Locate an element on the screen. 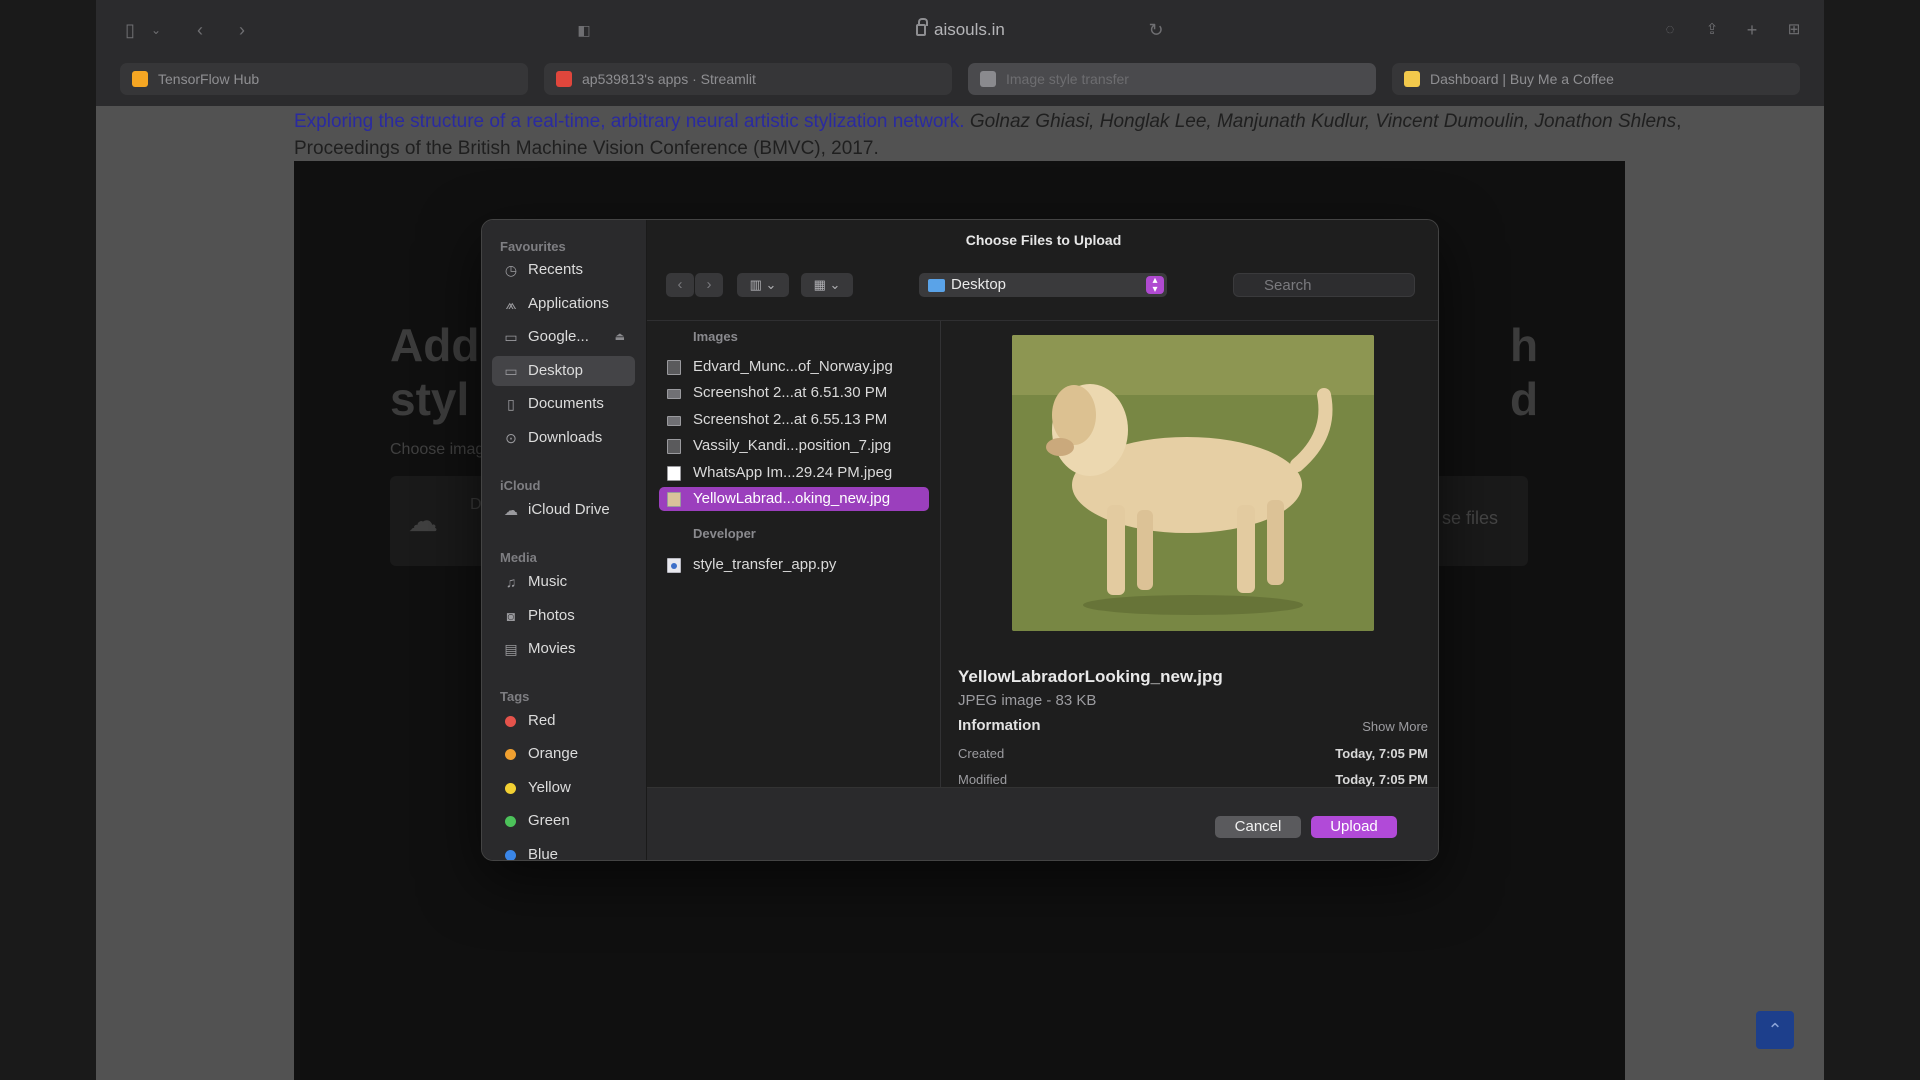 Image resolution: width=1920 pixels, height=1080 pixels. film-icon: ▤ is located at coordinates (511, 649).